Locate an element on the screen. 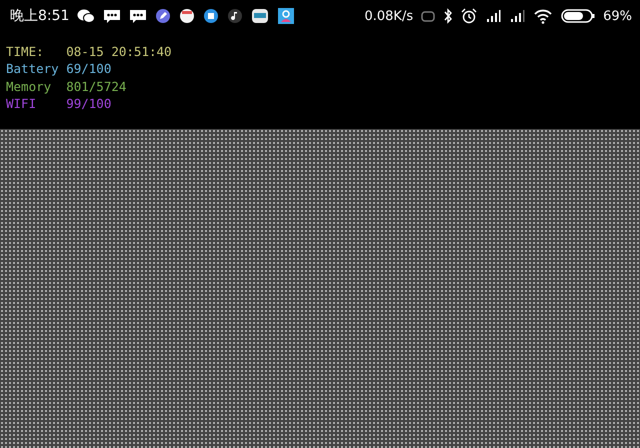  bluetooth-icon is located at coordinates (448, 16).